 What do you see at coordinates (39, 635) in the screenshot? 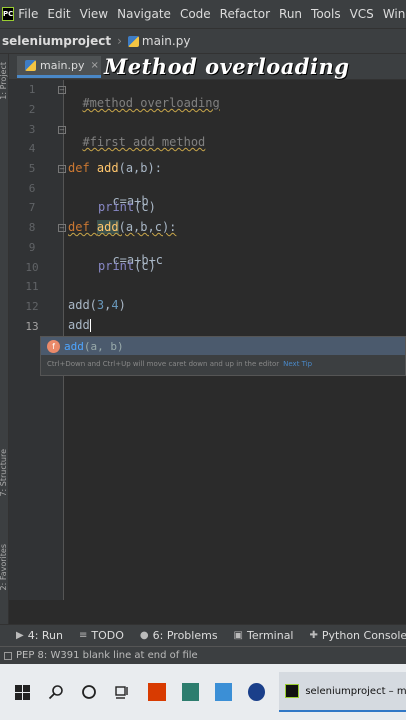
I see `run-tool-button: ▶ 4: Run` at bounding box center [39, 635].